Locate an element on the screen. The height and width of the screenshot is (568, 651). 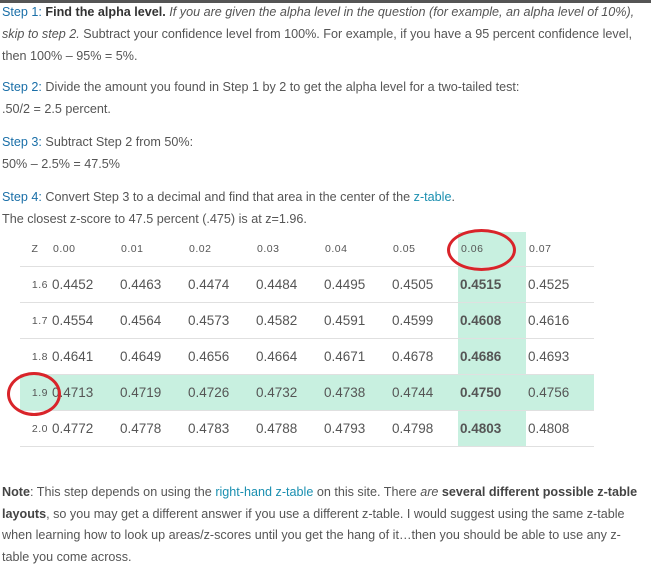
z-table-cell: 0.4649 is located at coordinates (152, 356).